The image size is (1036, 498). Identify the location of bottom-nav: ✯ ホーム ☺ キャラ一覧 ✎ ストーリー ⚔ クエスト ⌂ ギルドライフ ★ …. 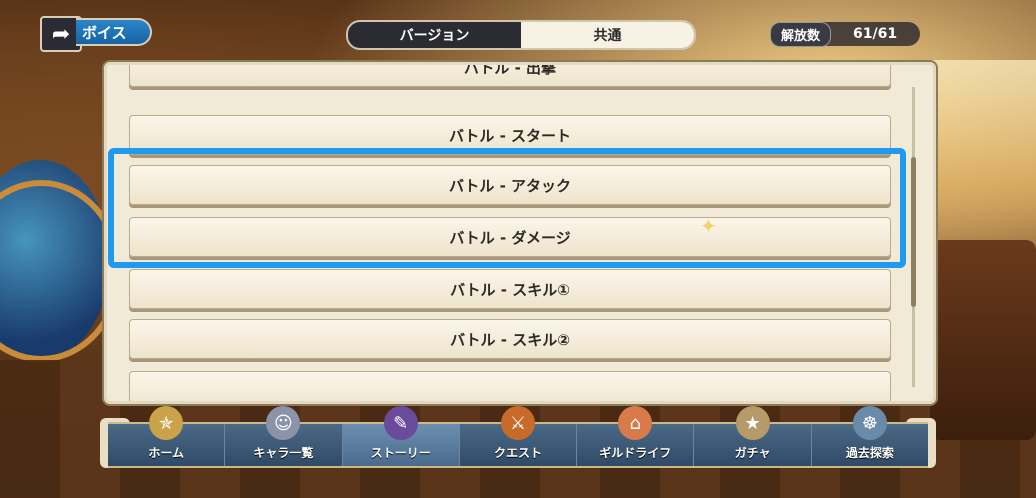
(518, 437).